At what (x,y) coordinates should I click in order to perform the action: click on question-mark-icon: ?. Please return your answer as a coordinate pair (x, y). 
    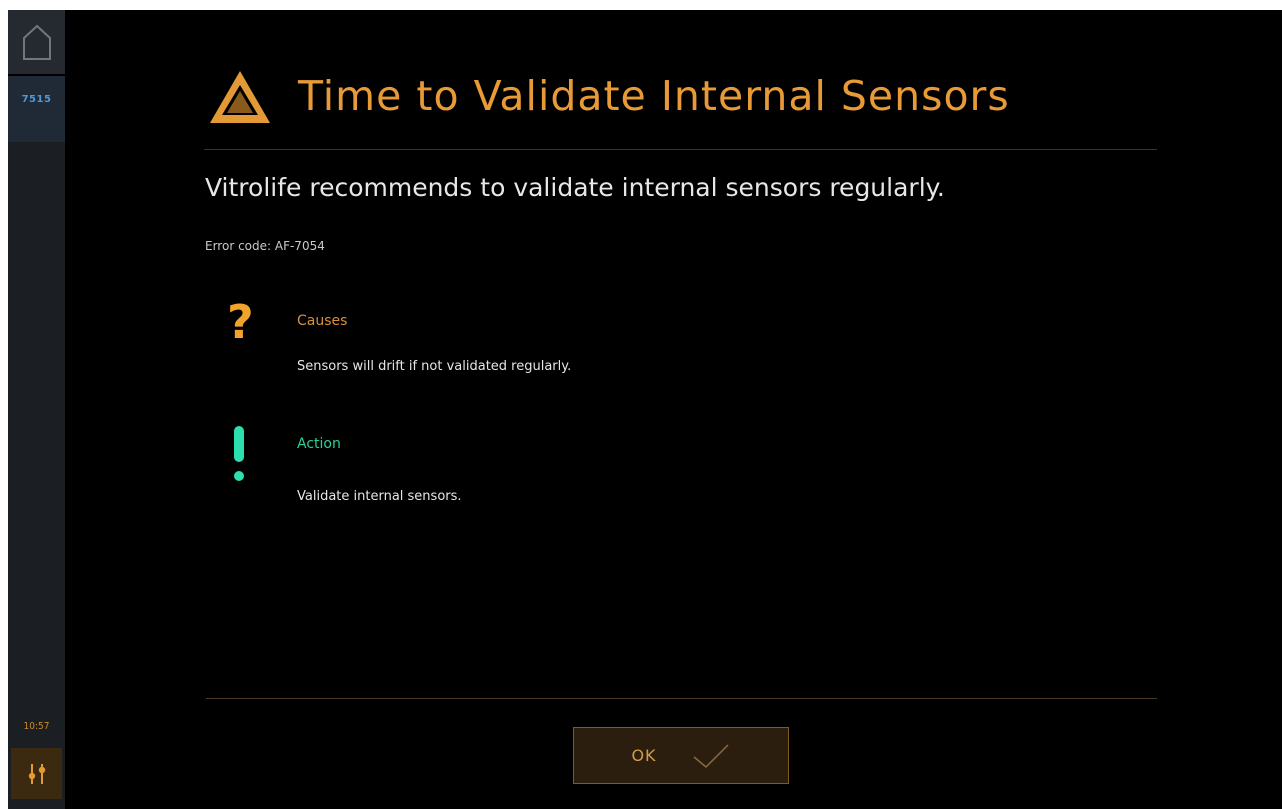
    Looking at the image, I should click on (240, 322).